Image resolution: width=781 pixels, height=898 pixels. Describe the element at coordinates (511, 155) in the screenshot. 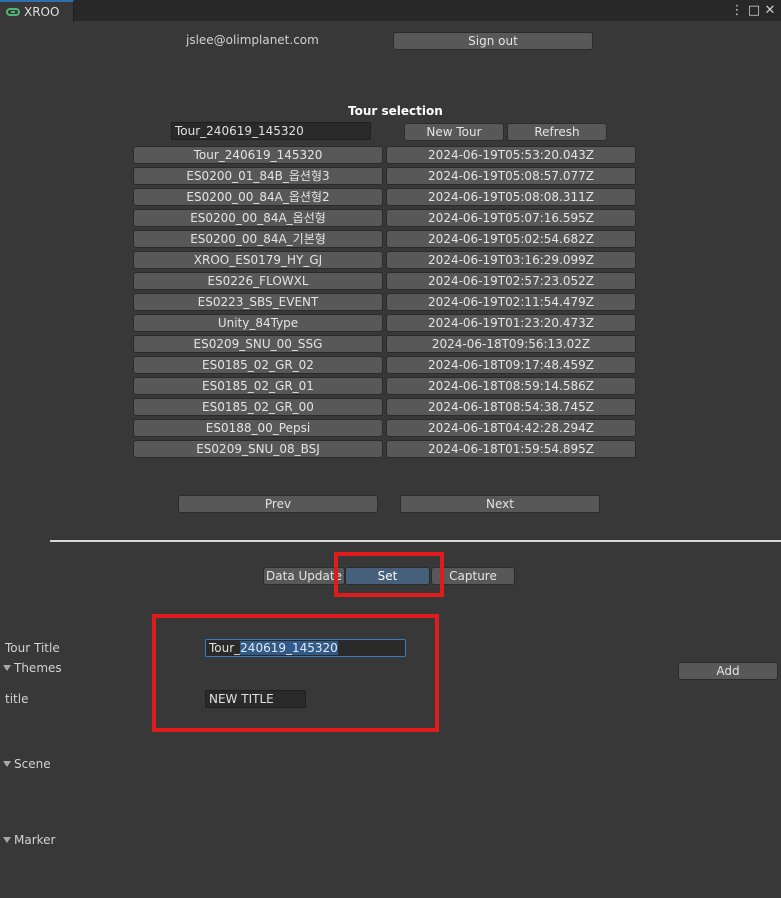

I see `tour-date-button: 2024-06-19T05:53:20.043Z` at that location.